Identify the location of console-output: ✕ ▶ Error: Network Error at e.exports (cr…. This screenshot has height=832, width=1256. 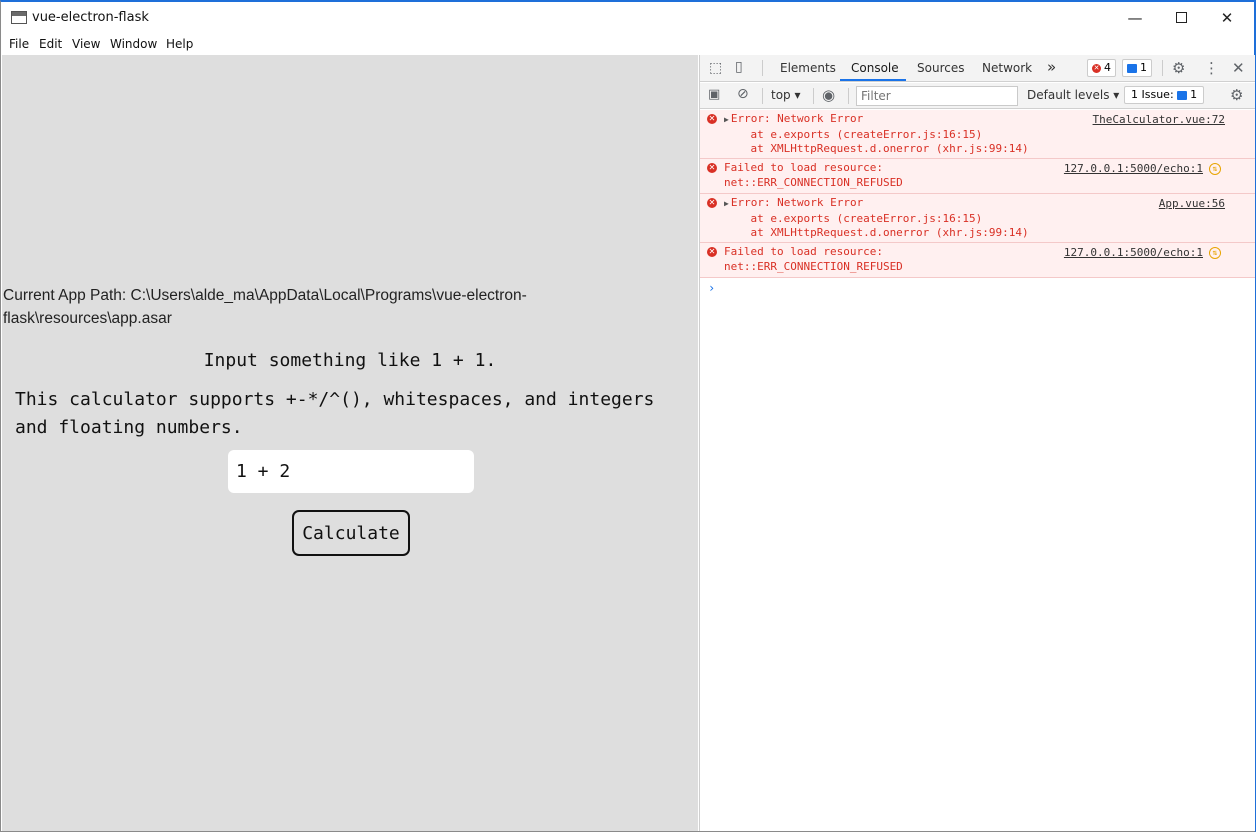
(977, 204).